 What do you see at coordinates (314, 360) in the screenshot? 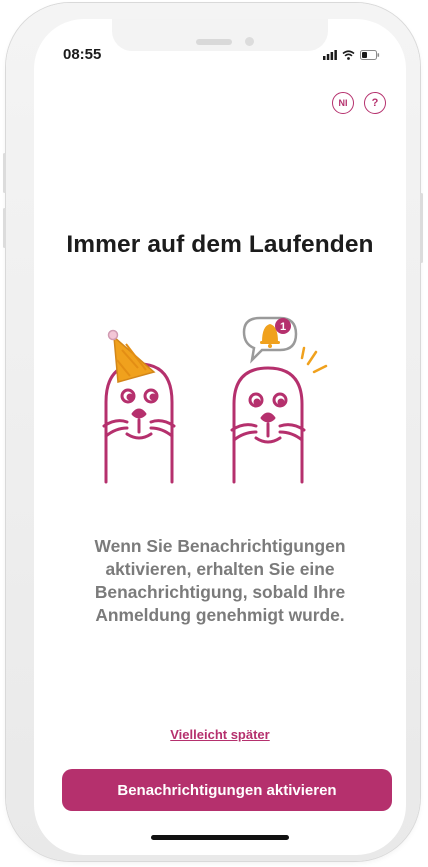
I see `sparkle-lines` at bounding box center [314, 360].